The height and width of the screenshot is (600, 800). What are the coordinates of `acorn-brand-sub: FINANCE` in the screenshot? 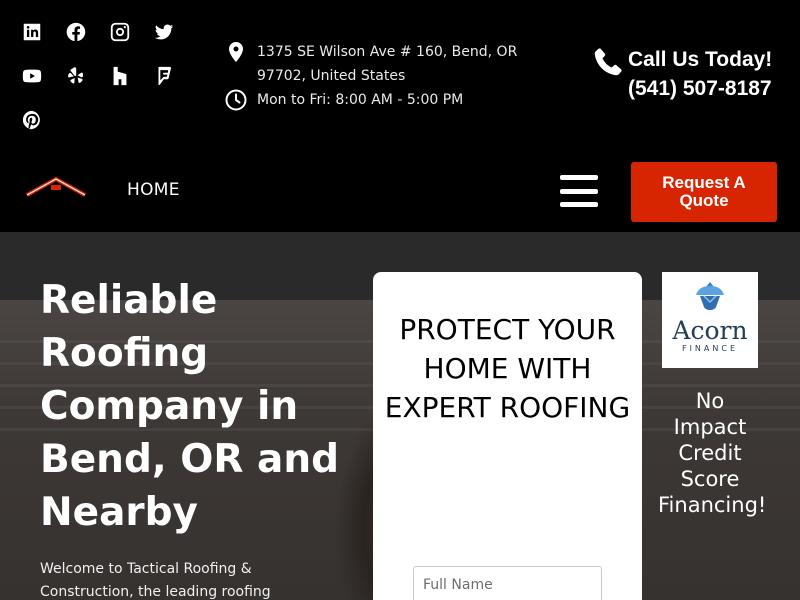 It's located at (710, 348).